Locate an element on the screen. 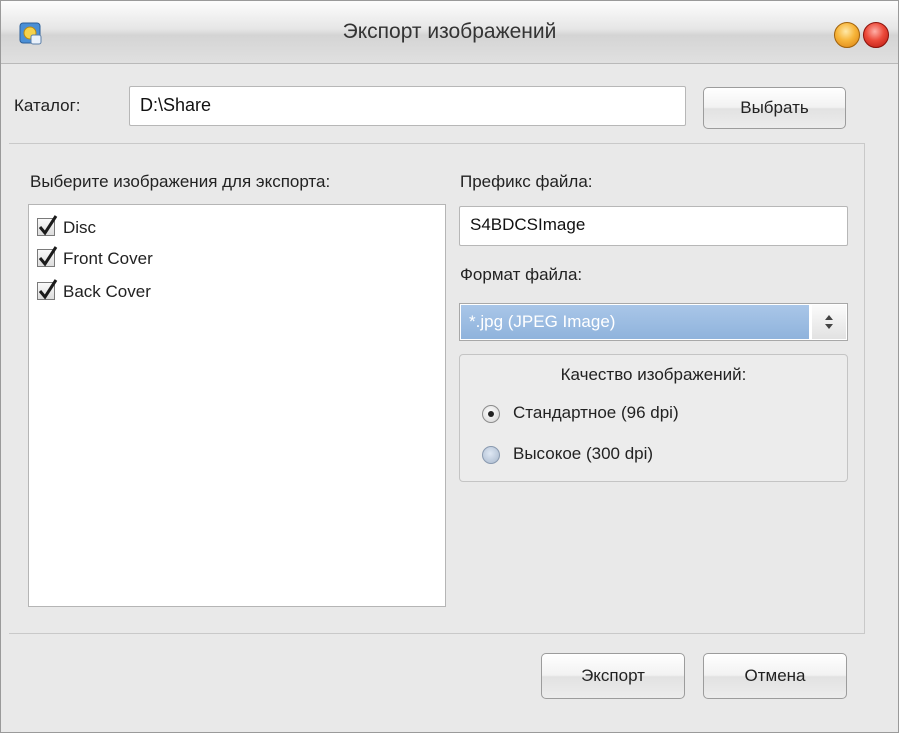 Image resolution: width=899 pixels, height=733 pixels. format-select: *.jpg (JPEG Image) is located at coordinates (653, 322).